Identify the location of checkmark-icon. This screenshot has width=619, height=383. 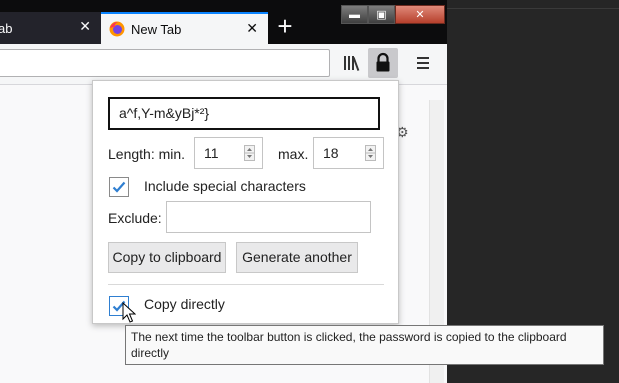
(119, 187).